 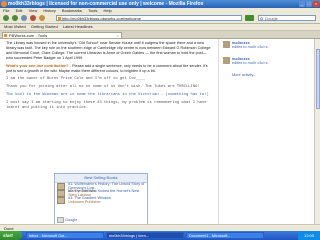 I want to click on maximize-button: □, so click(x=309, y=4).